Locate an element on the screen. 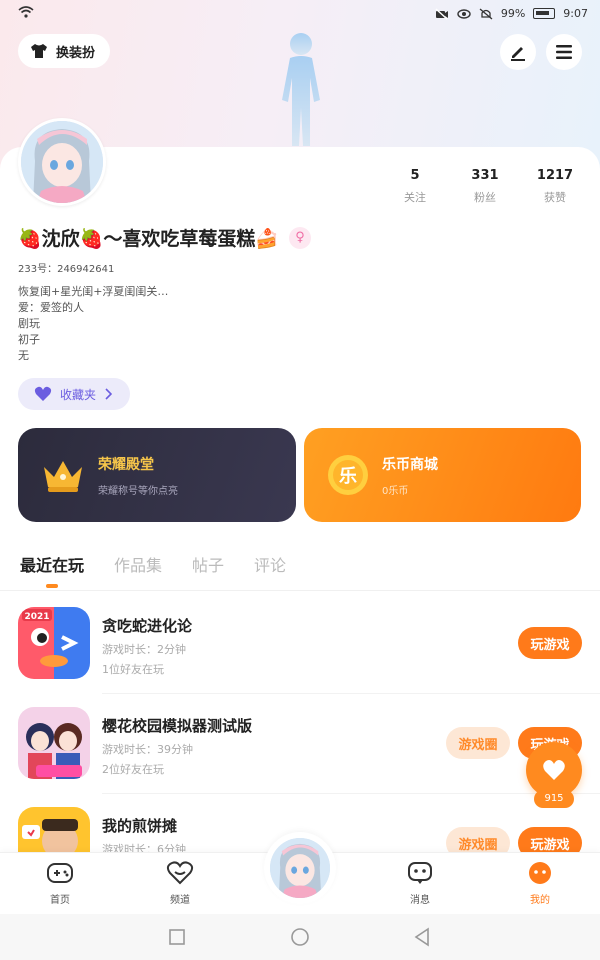 This screenshot has width=600, height=960. honor-hall-subtitle: 荣耀称号等你点亮 is located at coordinates (138, 491).